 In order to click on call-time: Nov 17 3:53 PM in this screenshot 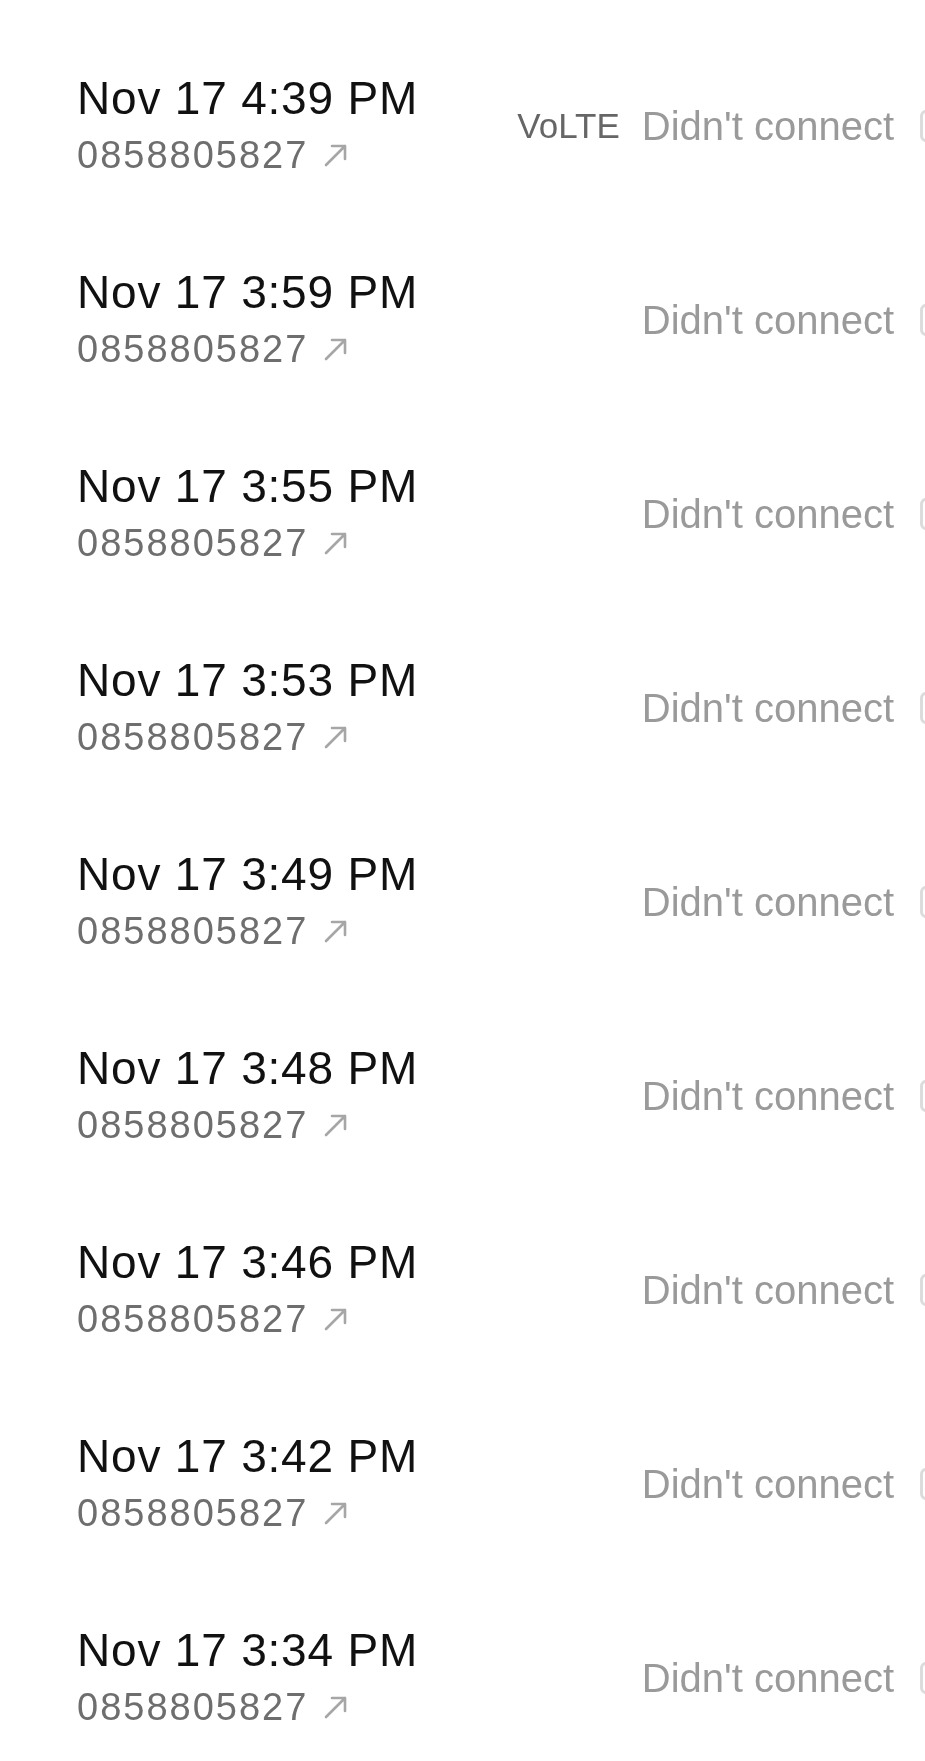, I will do `click(248, 680)`.